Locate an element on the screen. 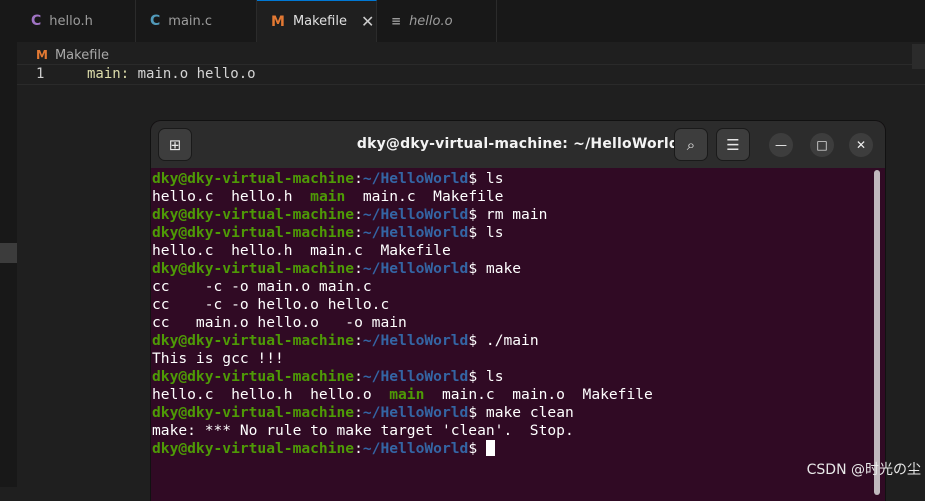 The image size is (925, 501). new-tab-button: ⊞ is located at coordinates (175, 144).